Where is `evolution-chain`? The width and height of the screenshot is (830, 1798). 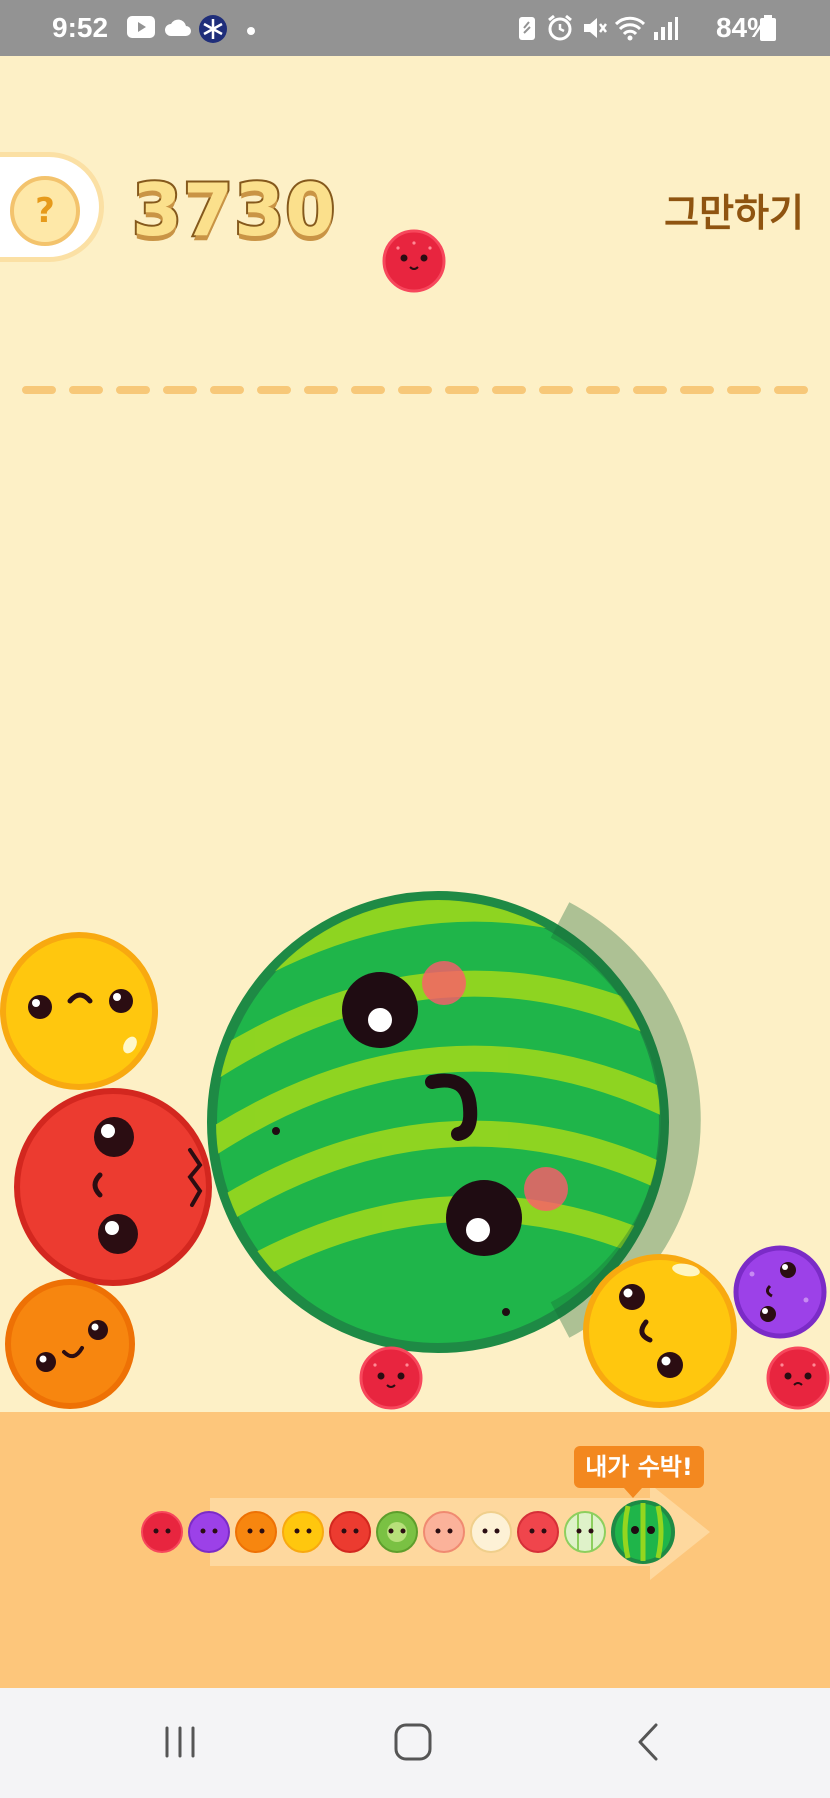 evolution-chain is located at coordinates (408, 1532).